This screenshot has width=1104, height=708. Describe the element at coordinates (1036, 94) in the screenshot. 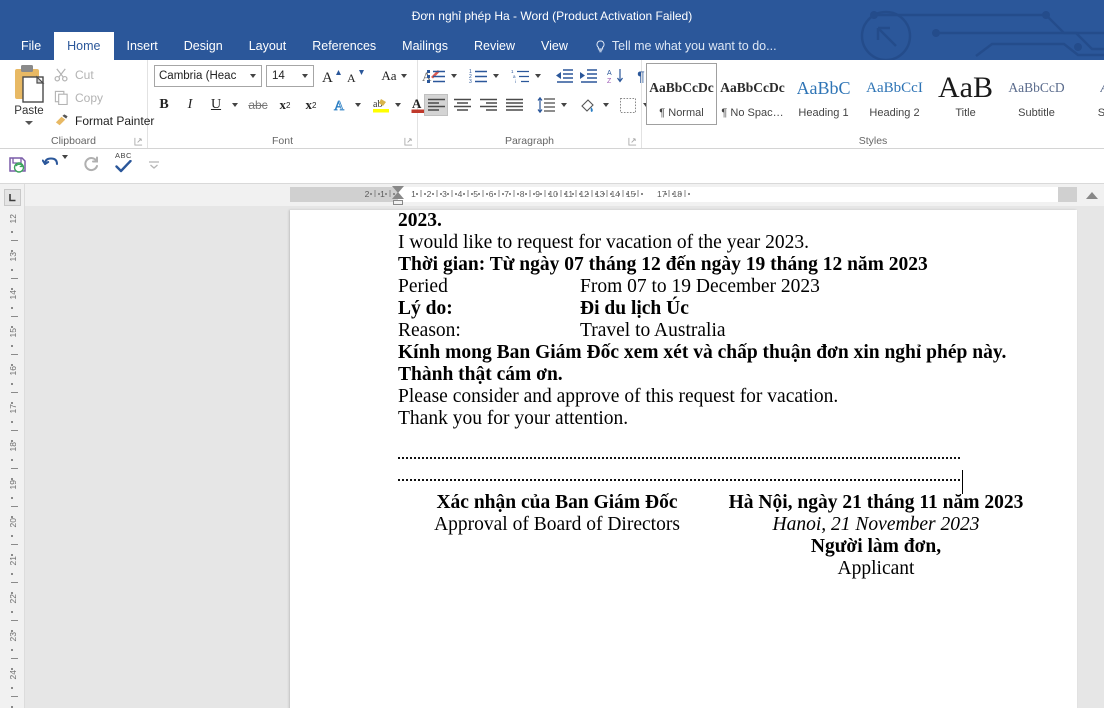

I see `style-subtitle: AaBbCcD Subtitle` at that location.